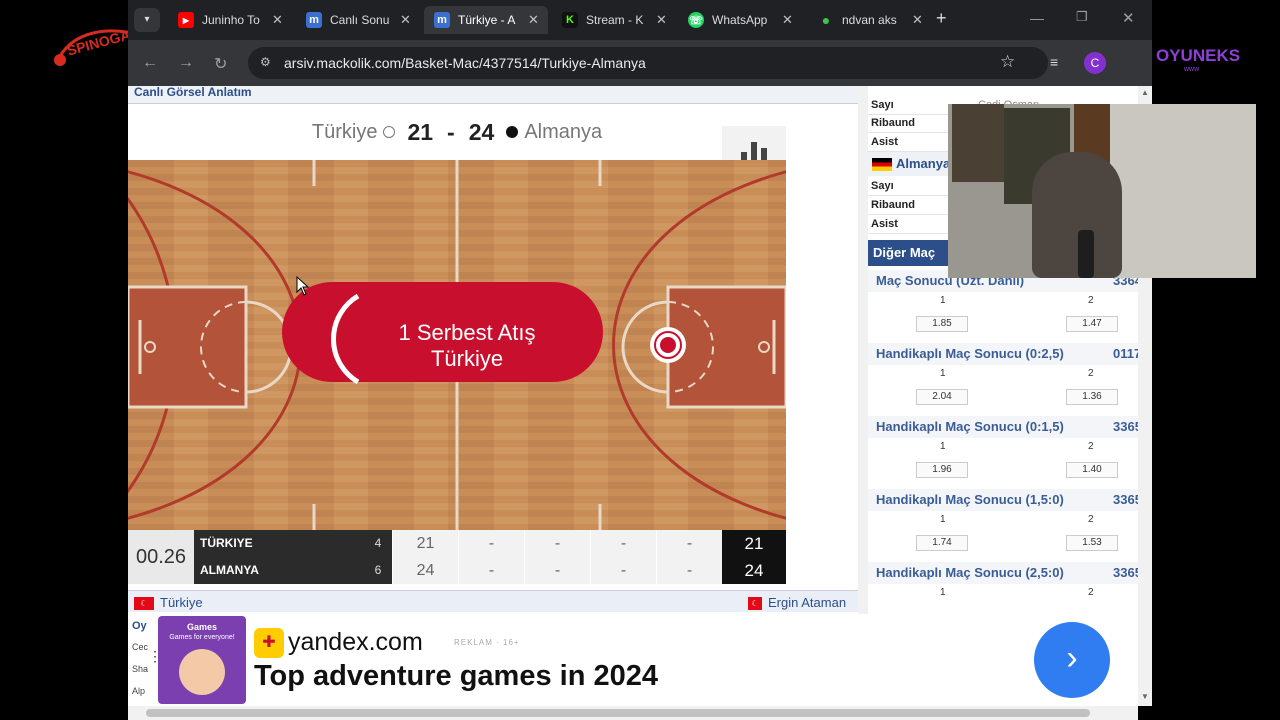 This screenshot has height=720, width=1280. Describe the element at coordinates (493, 601) in the screenshot. I see `lineup-header: ☾ Türkiye ☾ Ergin Ataman` at that location.